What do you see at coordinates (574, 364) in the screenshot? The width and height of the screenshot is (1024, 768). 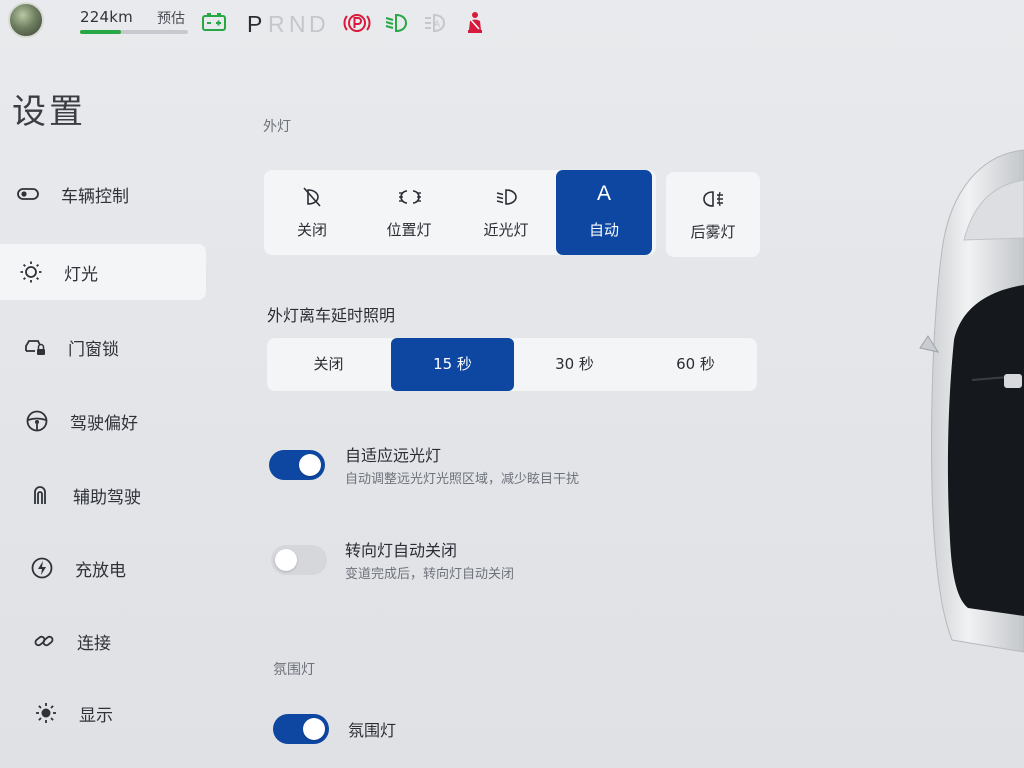 I see `delay-30s-option: 30 秒` at bounding box center [574, 364].